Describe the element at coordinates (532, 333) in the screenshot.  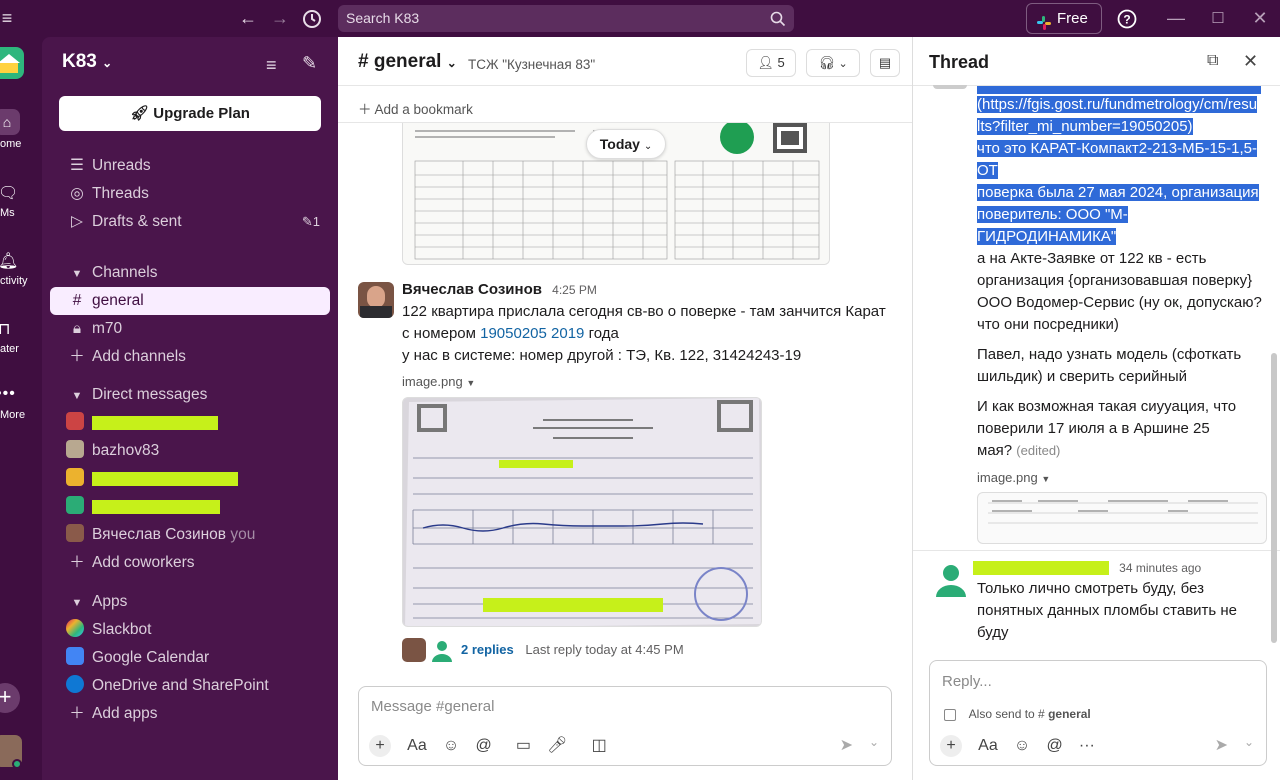
I see `serial-link: 19050205 2019` at that location.